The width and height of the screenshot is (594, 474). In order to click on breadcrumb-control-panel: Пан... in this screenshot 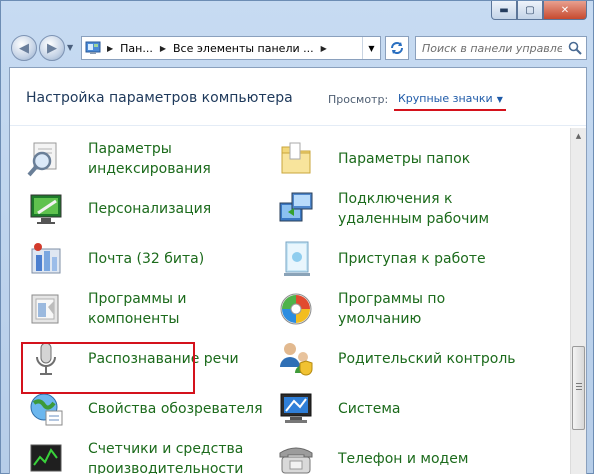, I will do `click(136, 48)`.